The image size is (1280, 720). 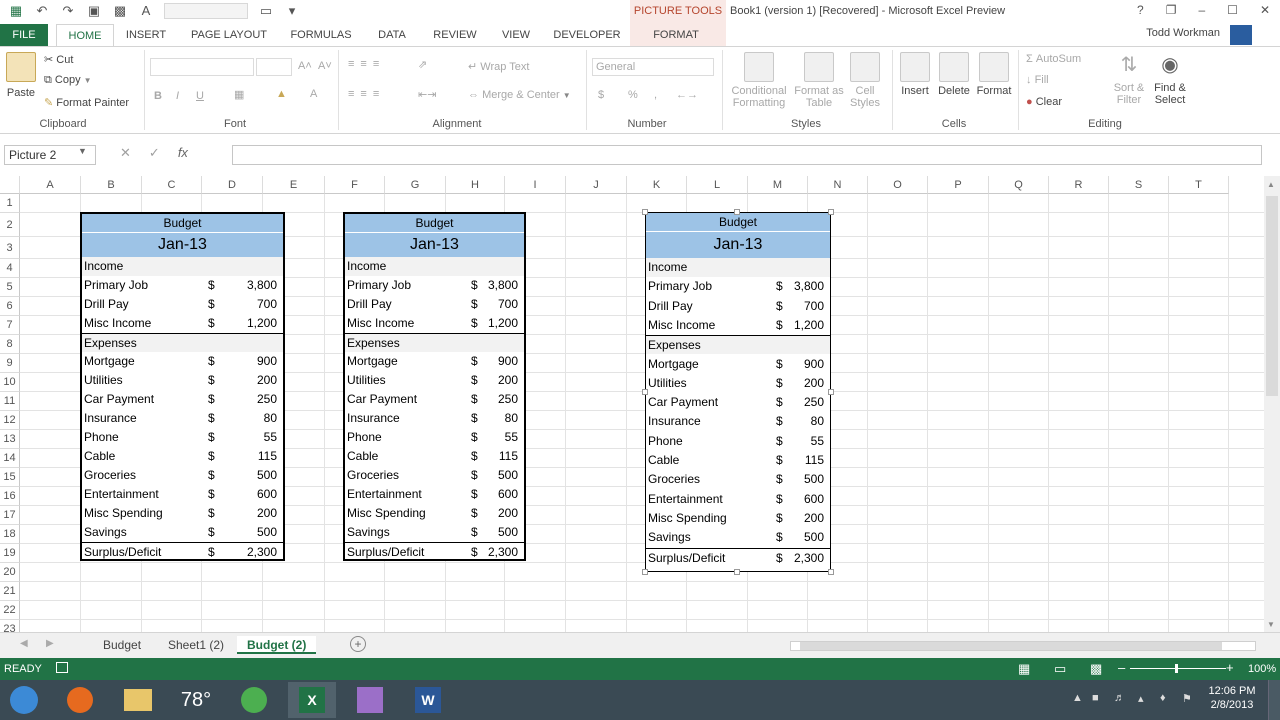 I want to click on column-header-k: K, so click(x=657, y=185).